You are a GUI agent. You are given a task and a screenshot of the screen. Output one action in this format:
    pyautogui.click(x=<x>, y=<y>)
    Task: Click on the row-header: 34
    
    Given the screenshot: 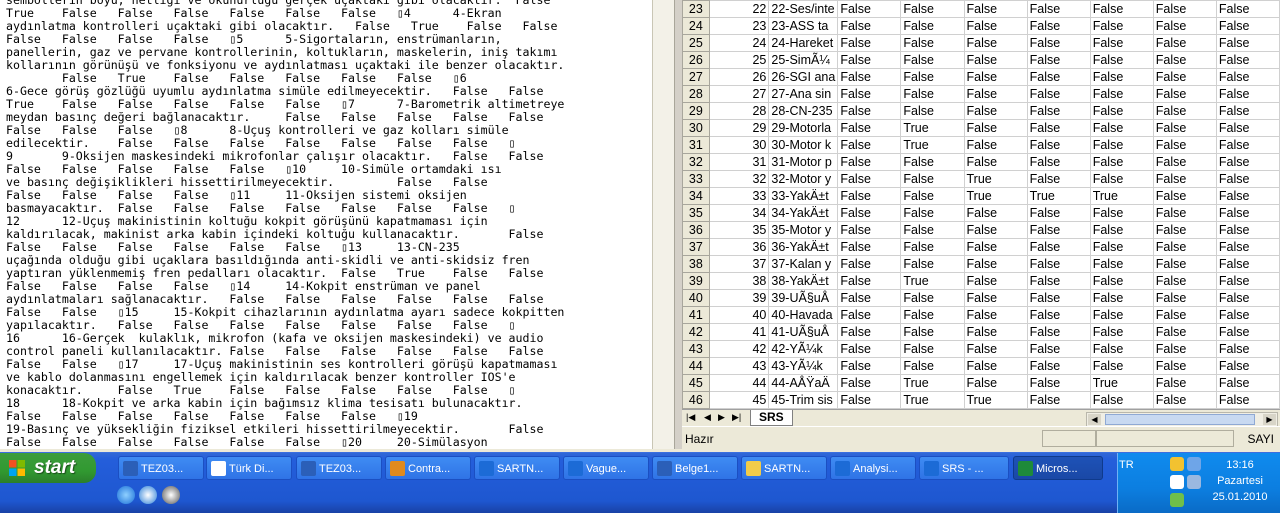 What is the action you would take?
    pyautogui.click(x=696, y=196)
    